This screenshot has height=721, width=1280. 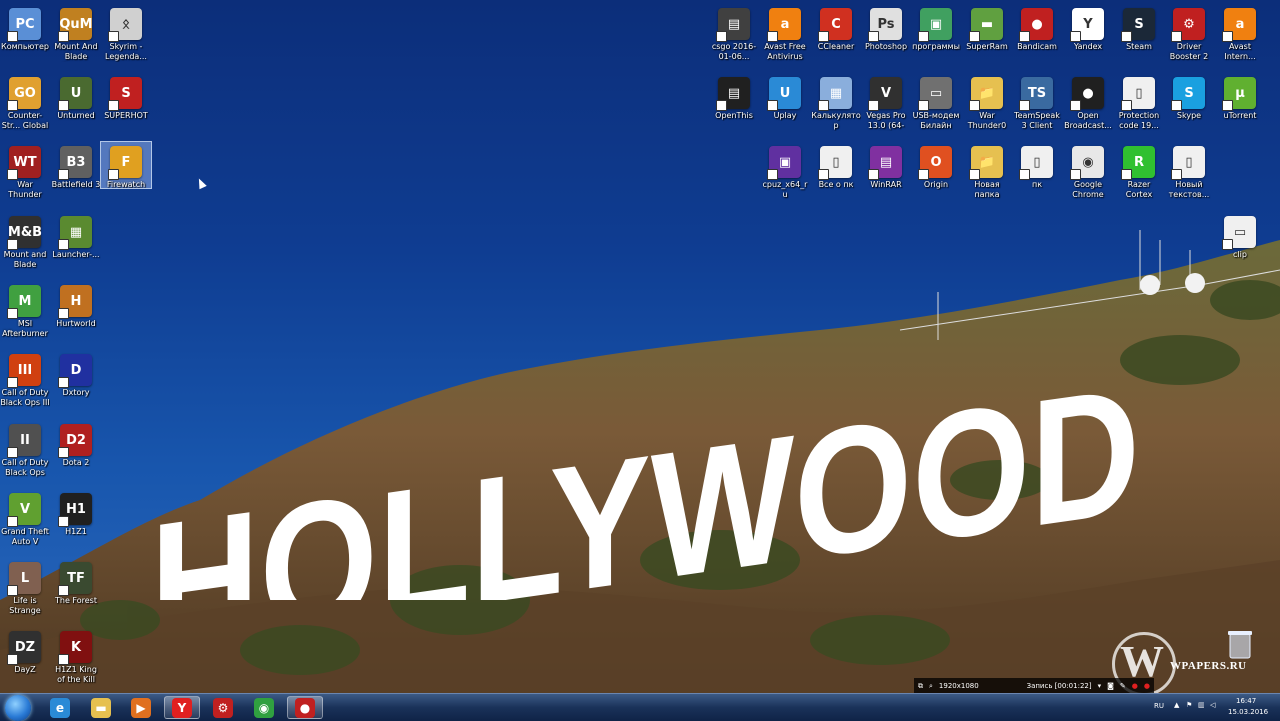 What do you see at coordinates (836, 120) in the screenshot?
I see `desktop-shortcut-label: Калькулятор` at bounding box center [836, 120].